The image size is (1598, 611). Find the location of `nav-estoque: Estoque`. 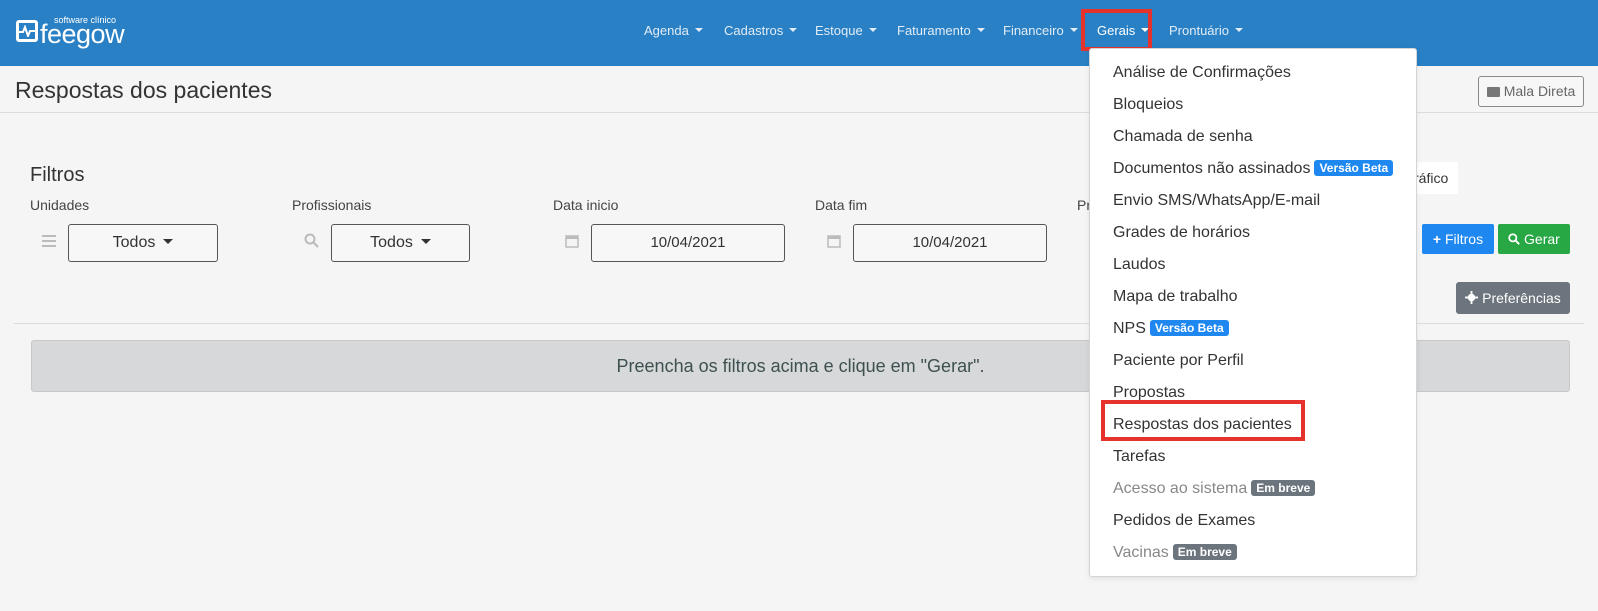

nav-estoque: Estoque is located at coordinates (846, 31).